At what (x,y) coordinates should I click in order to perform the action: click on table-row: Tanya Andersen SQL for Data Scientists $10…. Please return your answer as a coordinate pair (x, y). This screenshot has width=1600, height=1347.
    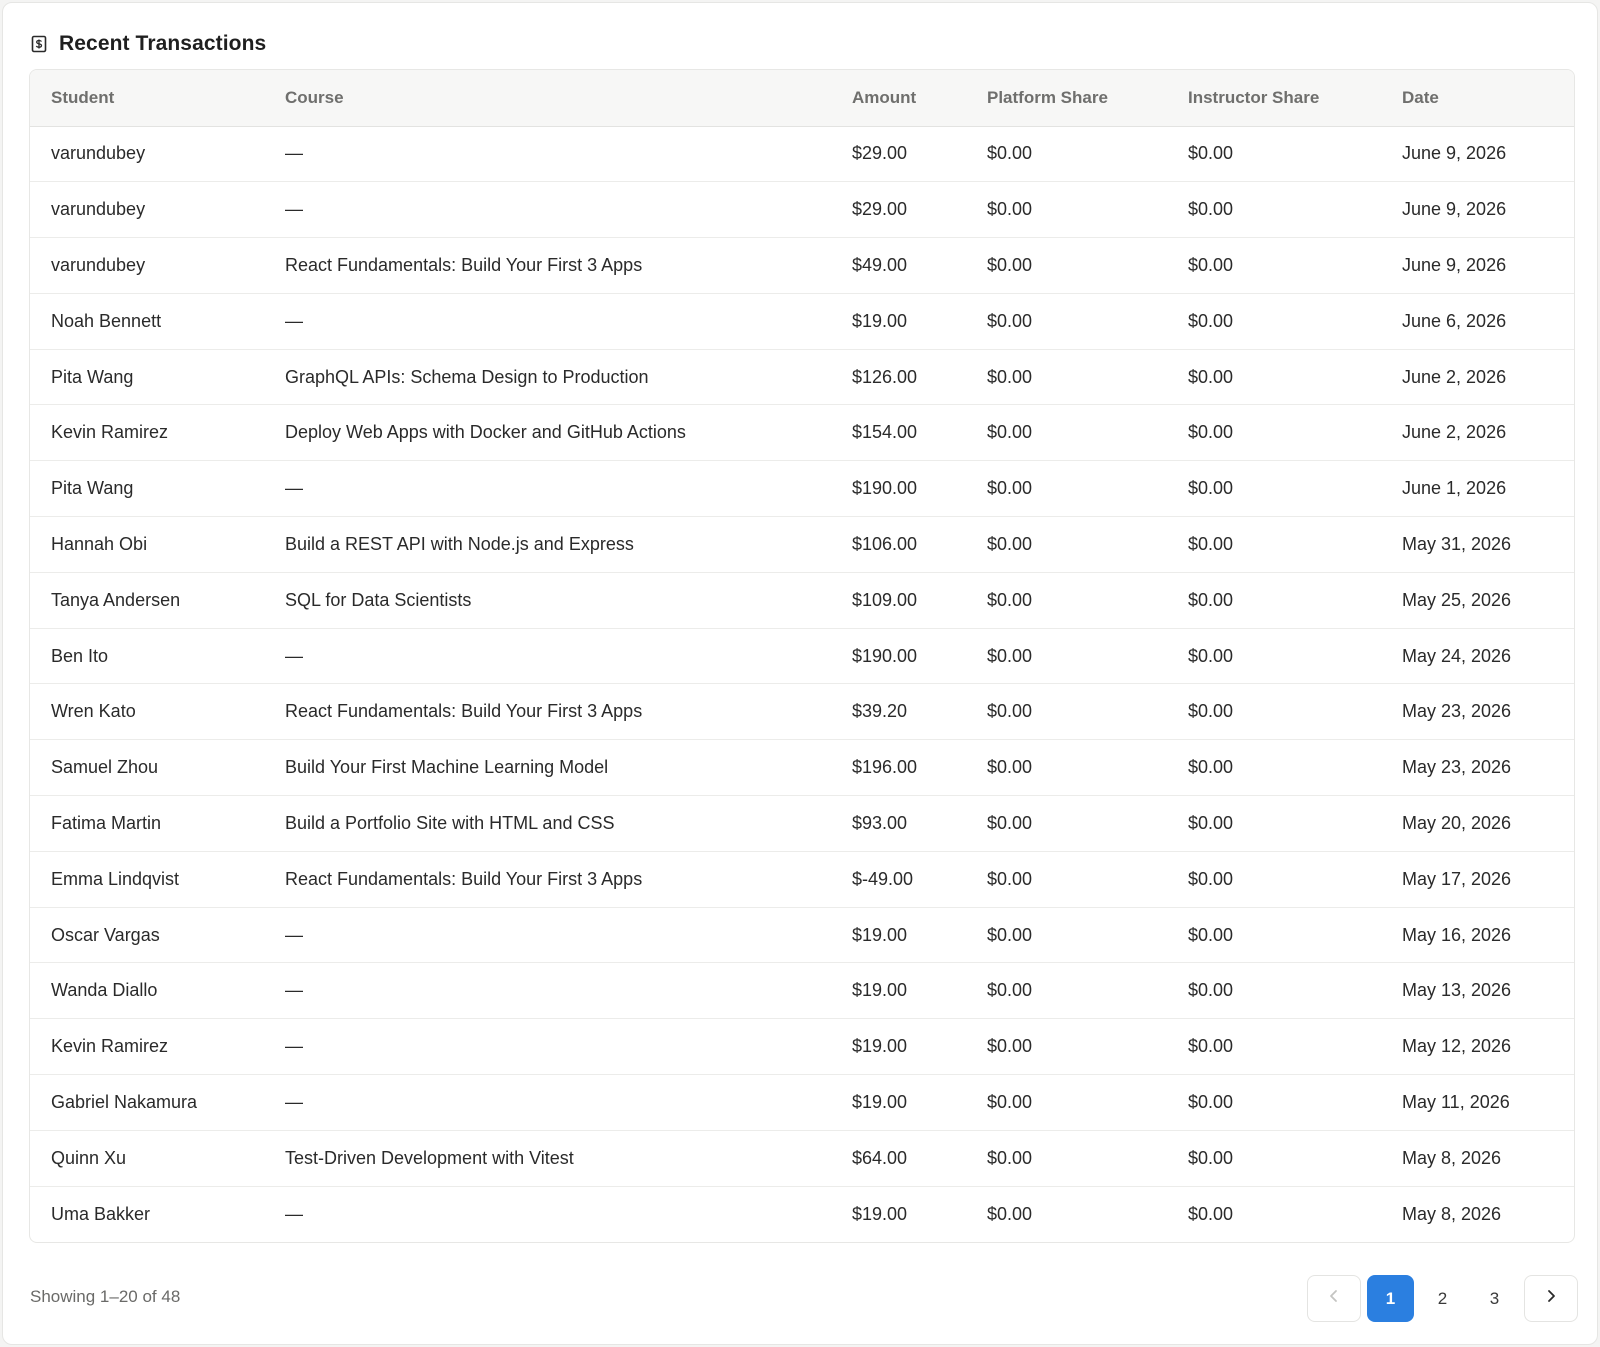
    Looking at the image, I should click on (802, 600).